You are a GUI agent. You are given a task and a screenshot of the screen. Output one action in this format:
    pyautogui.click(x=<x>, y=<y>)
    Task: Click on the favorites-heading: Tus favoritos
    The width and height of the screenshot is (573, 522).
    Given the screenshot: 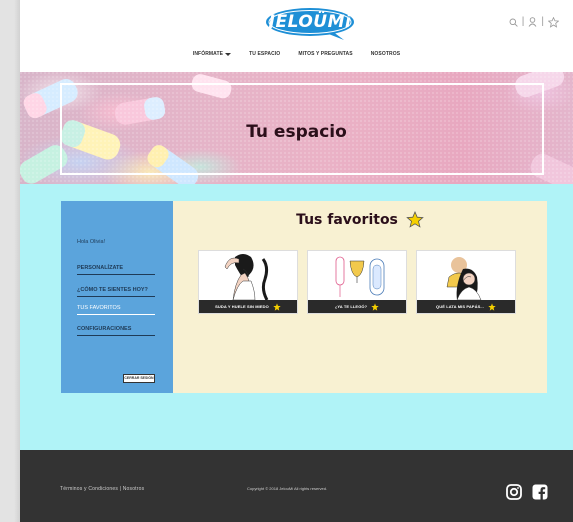 What is the action you would take?
    pyautogui.click(x=360, y=219)
    